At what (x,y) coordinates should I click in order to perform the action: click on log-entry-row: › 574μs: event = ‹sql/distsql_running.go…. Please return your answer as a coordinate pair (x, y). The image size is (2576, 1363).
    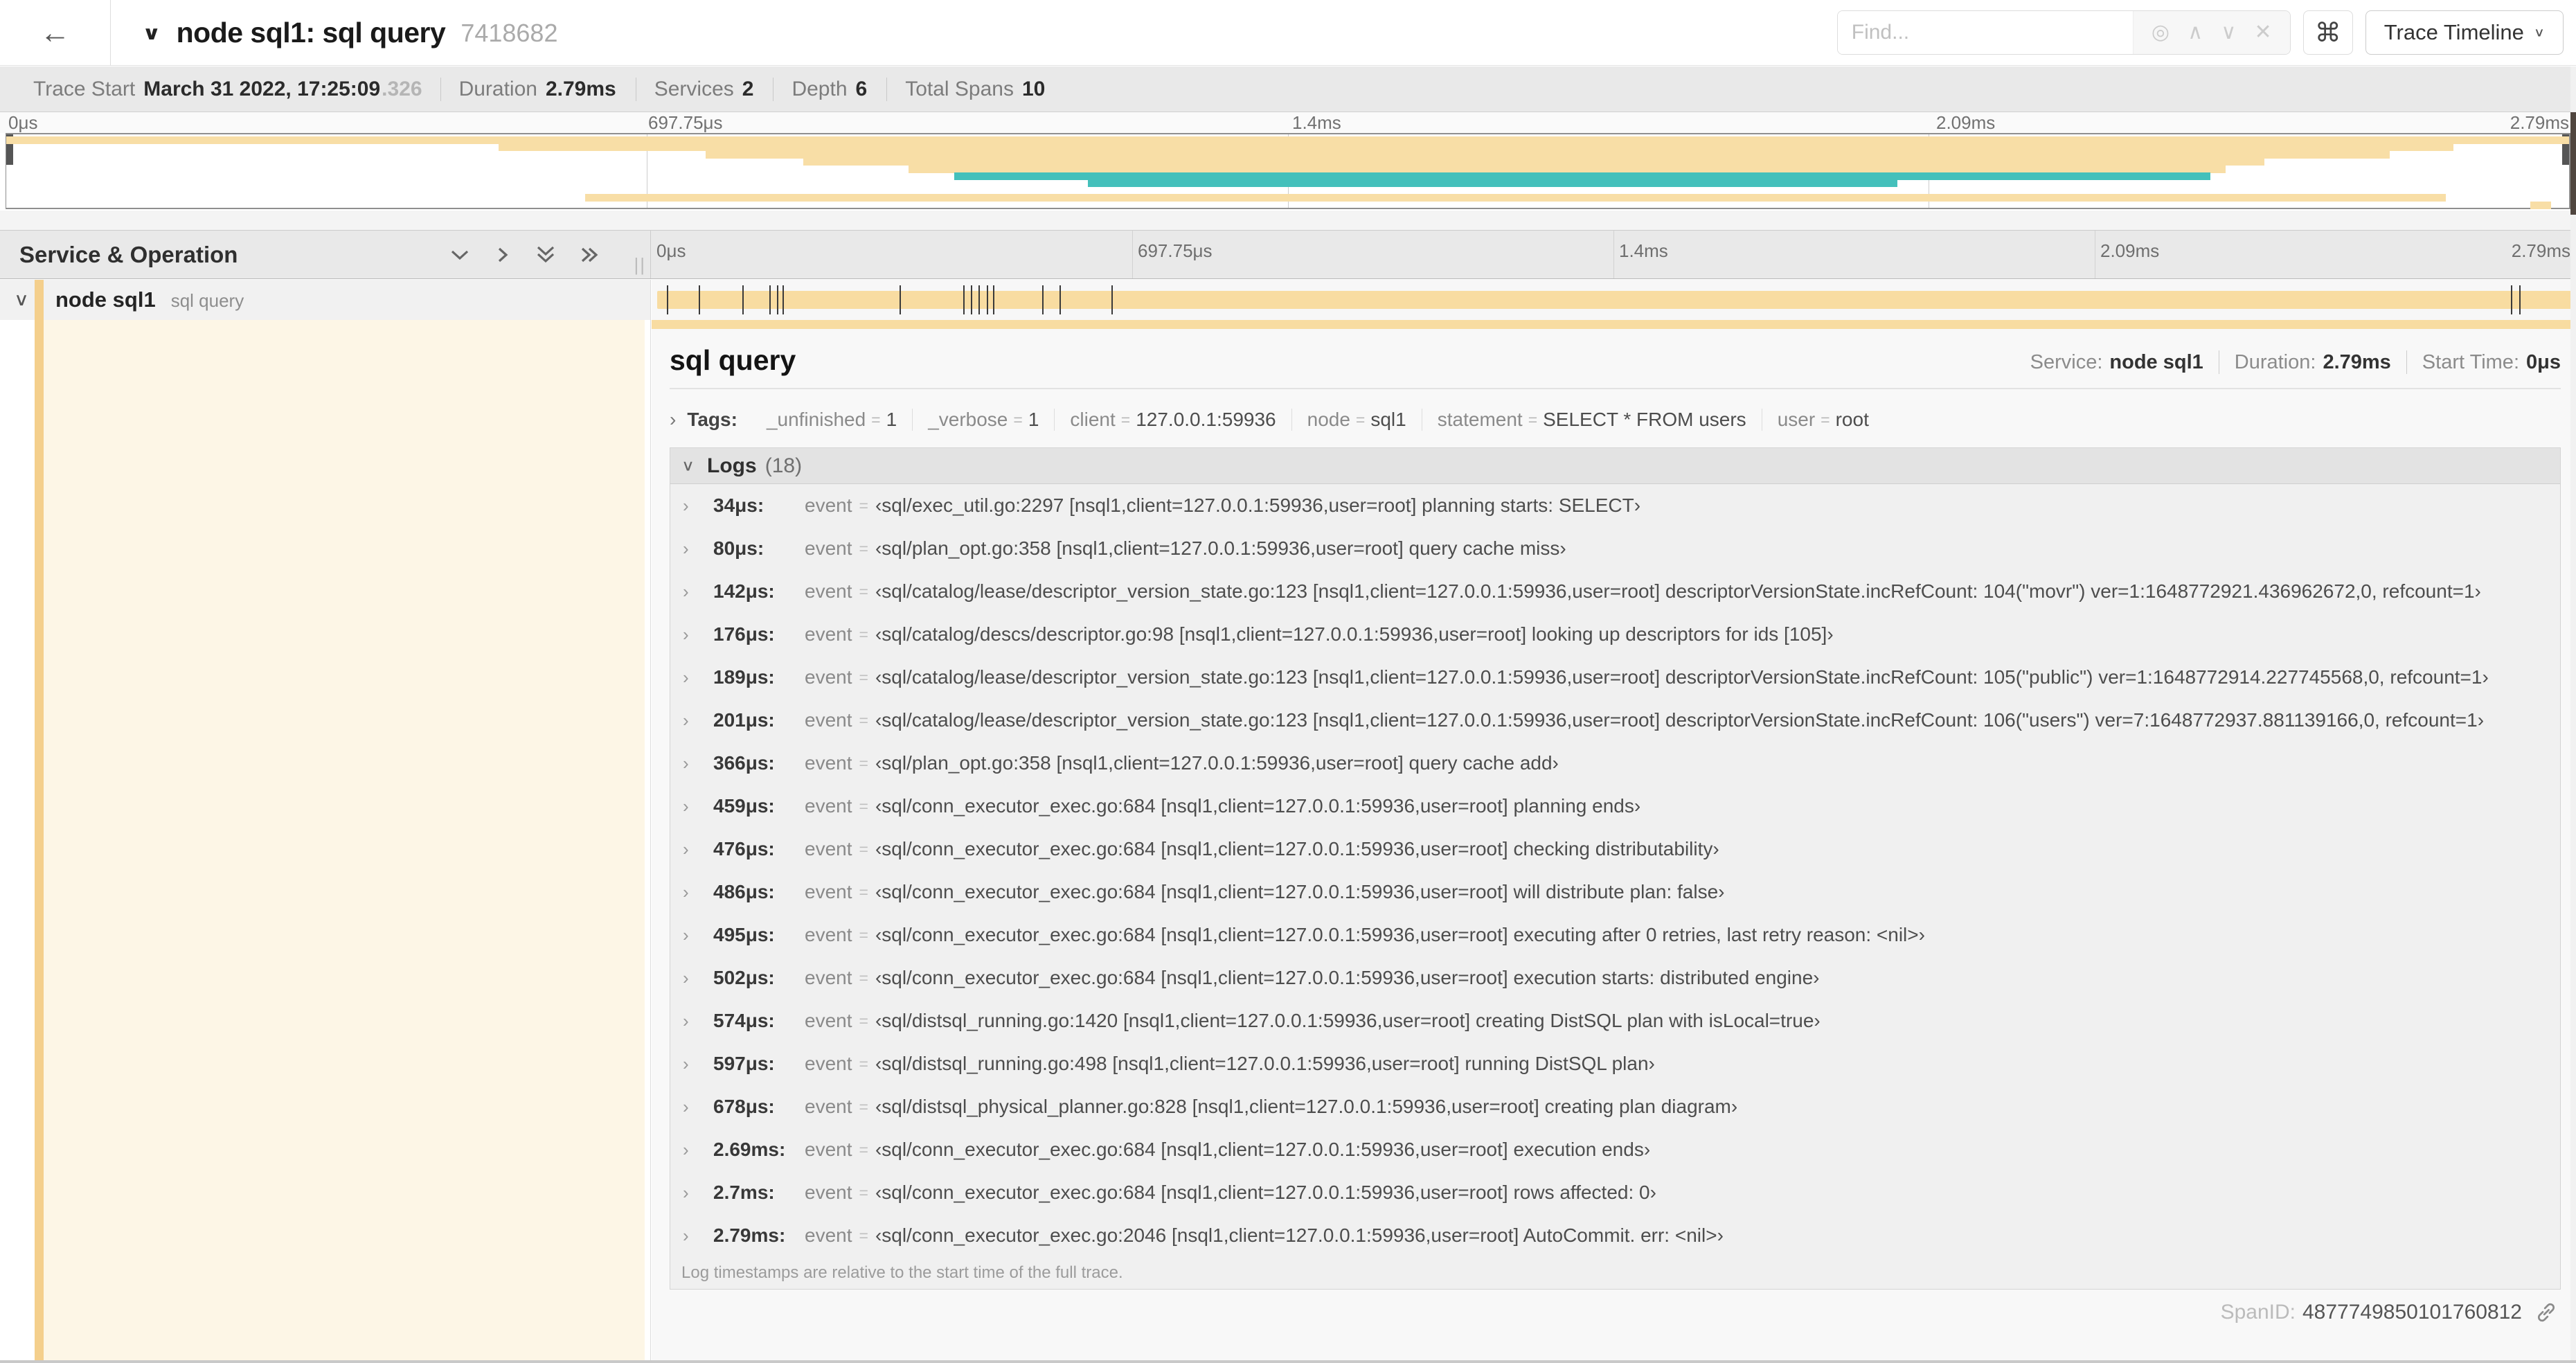
    Looking at the image, I should click on (1615, 1020).